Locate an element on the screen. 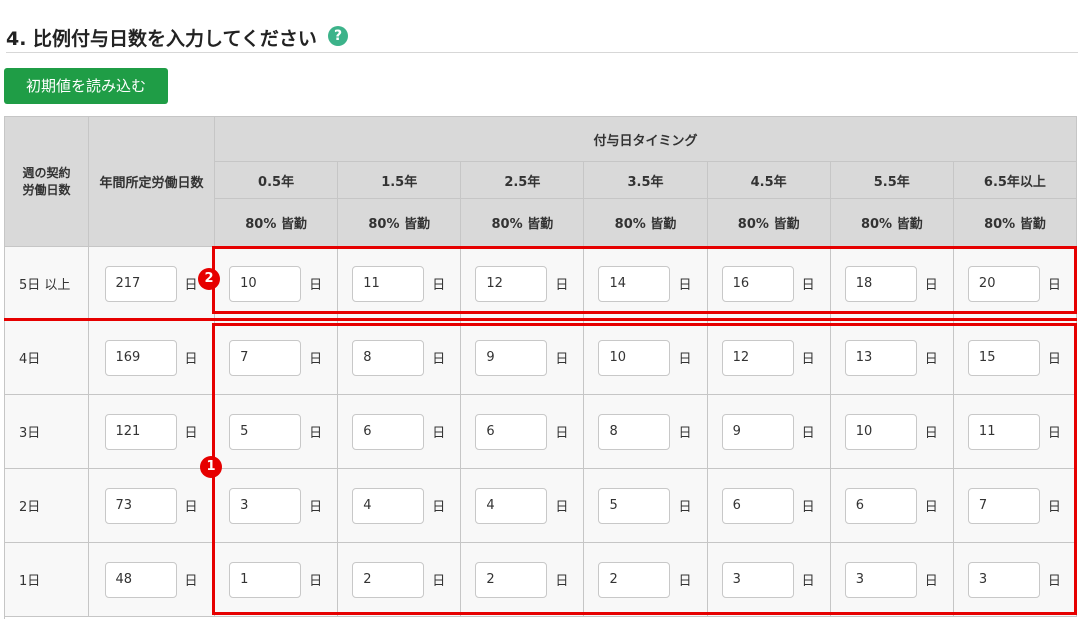 Image resolution: width=1079 pixels, height=619 pixels. grant-days-input-1-4: 12 is located at coordinates (757, 357).